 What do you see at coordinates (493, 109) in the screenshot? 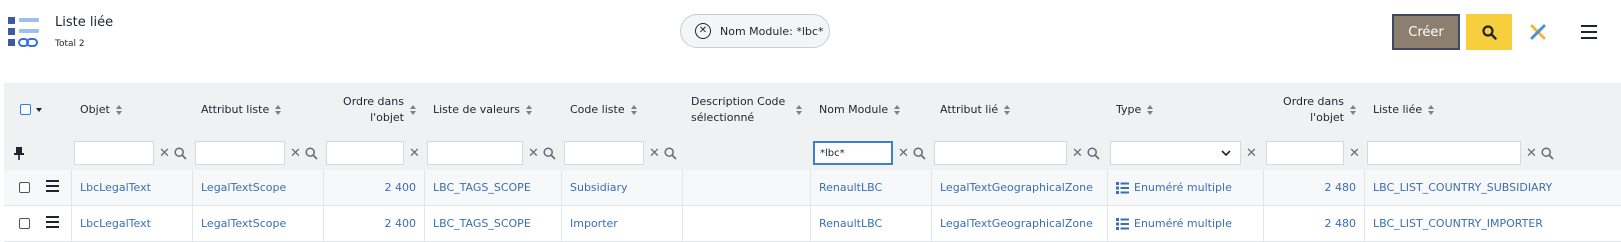
I see `column-header-liste-valeurs: Liste de valeurs` at bounding box center [493, 109].